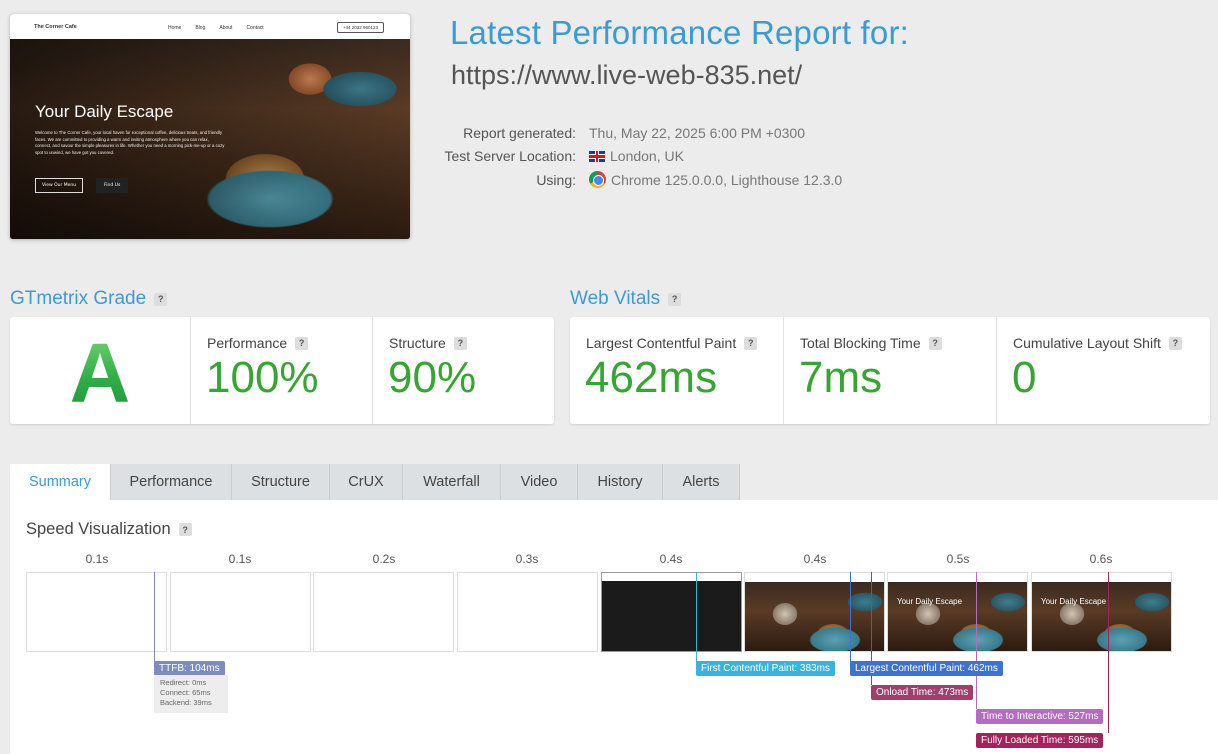 The width and height of the screenshot is (1218, 754). What do you see at coordinates (171, 482) in the screenshot?
I see `tab-performance: Performance` at bounding box center [171, 482].